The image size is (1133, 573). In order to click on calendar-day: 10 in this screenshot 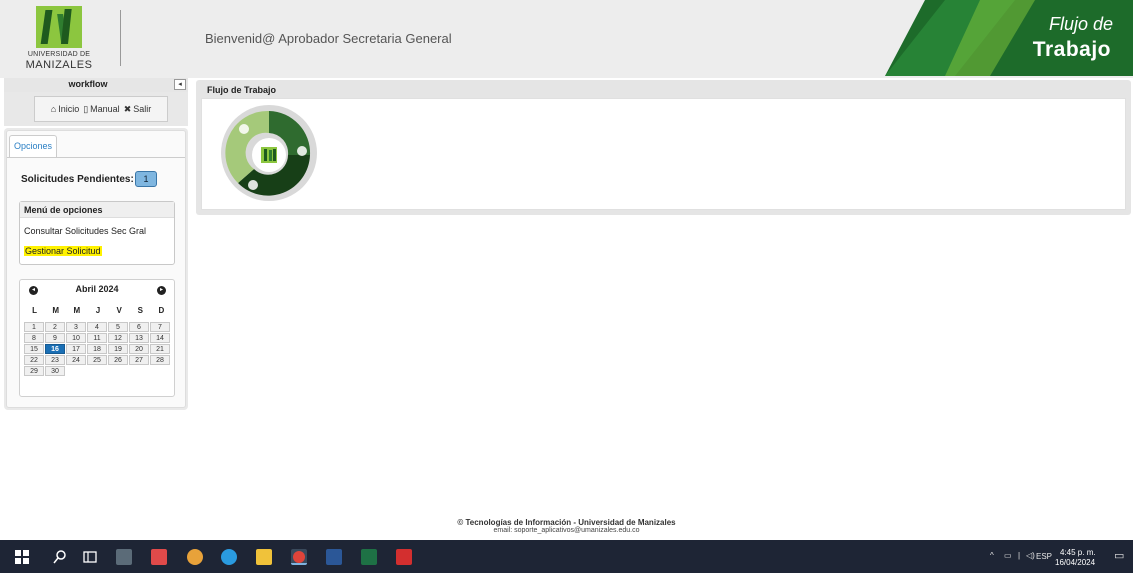, I will do `click(76, 338)`.